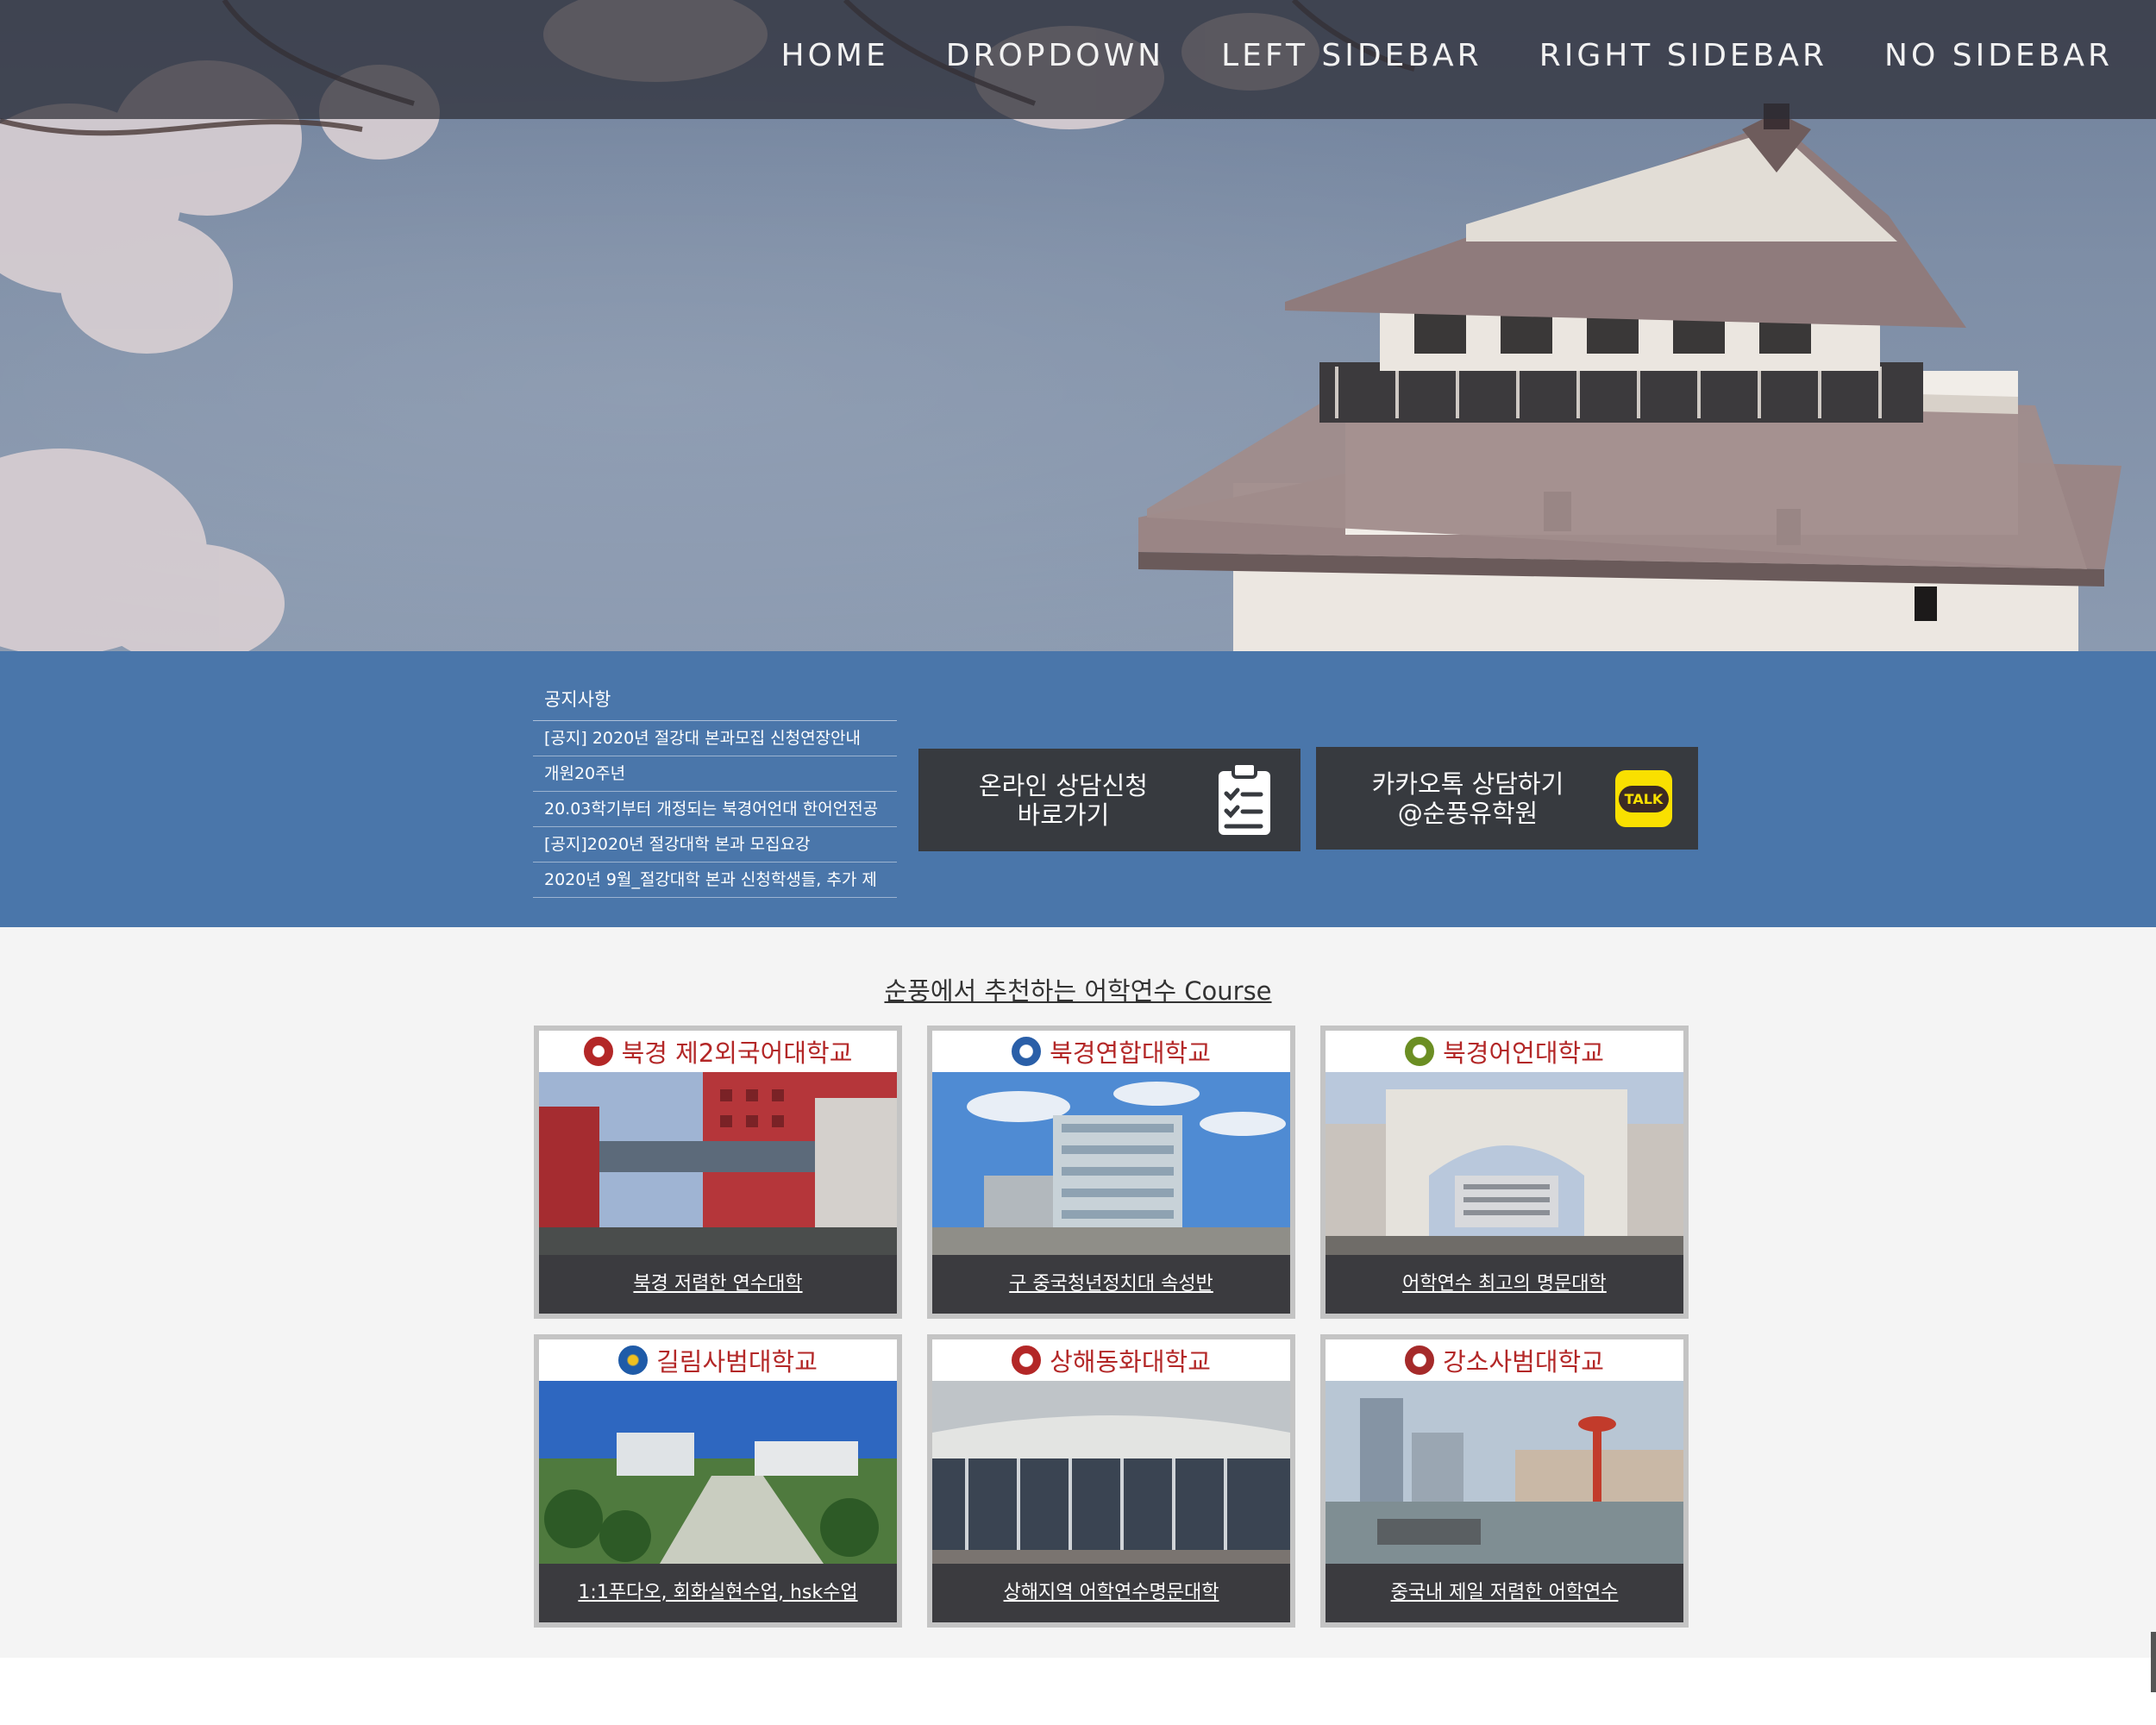 The width and height of the screenshot is (2156, 1725). What do you see at coordinates (1111, 1285) in the screenshot?
I see `card-caption: 구 중국청년정치대 속성반` at bounding box center [1111, 1285].